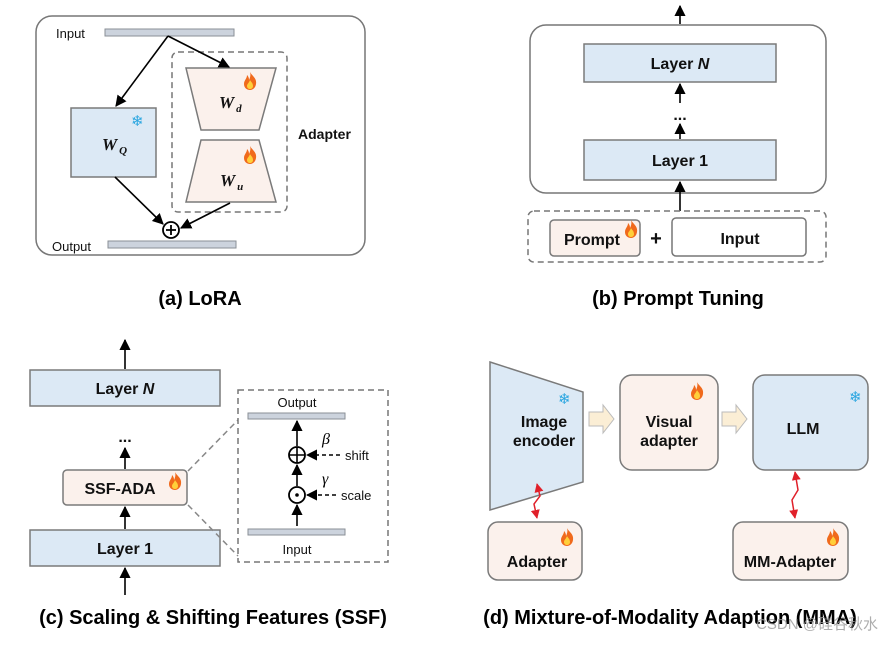  I want to click on image-encoder-label-2: encoder, so click(544, 441).